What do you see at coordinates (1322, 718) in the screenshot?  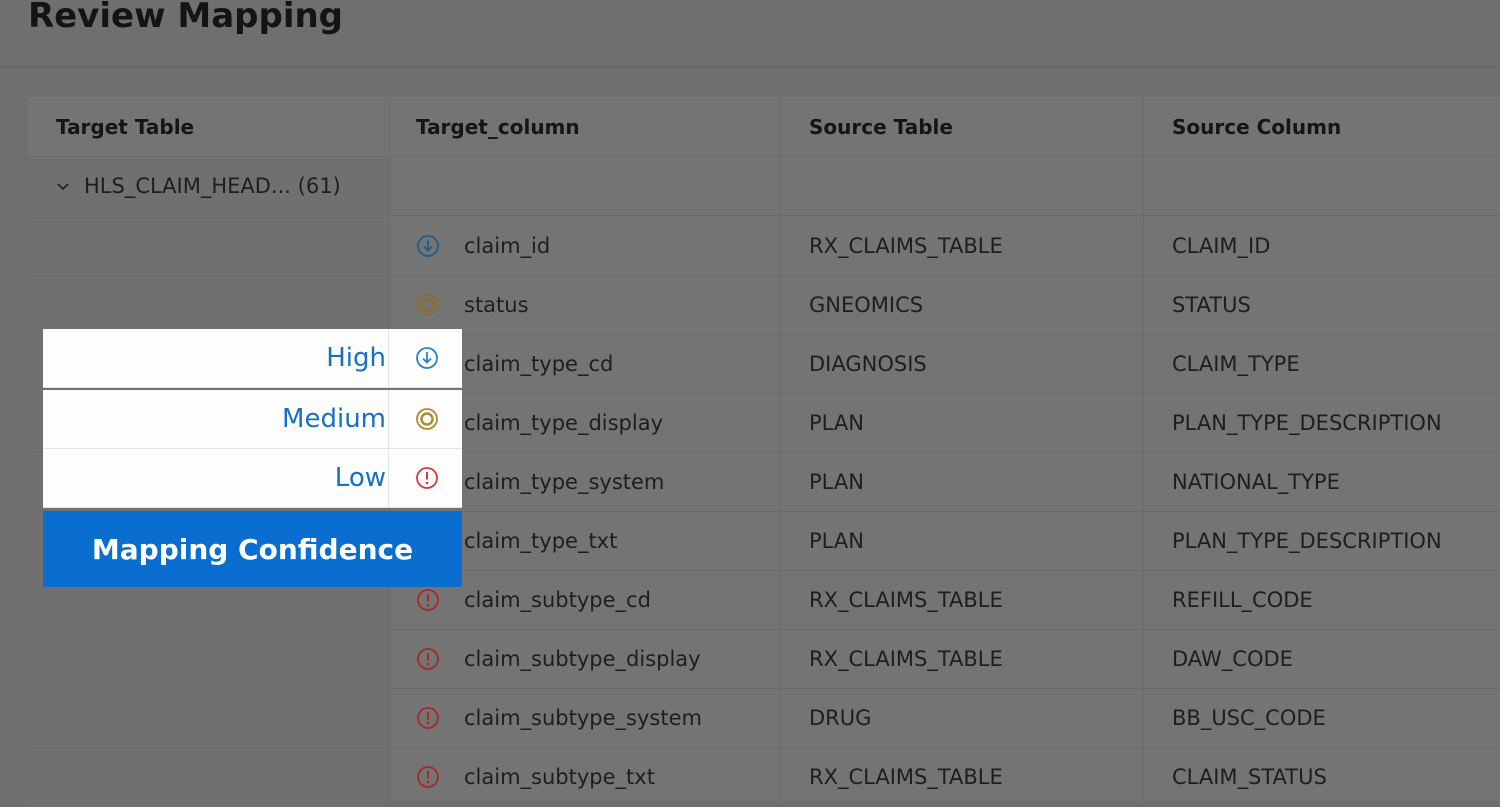 I see `source-column-cell: BB_USC_CODE` at bounding box center [1322, 718].